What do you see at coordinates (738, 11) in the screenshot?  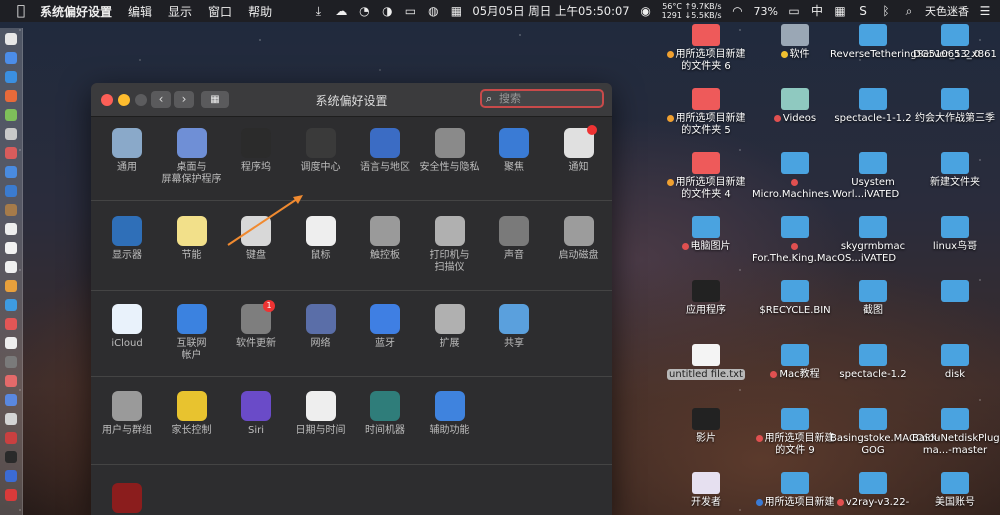 I see `wifi-icon: ◠` at bounding box center [738, 11].